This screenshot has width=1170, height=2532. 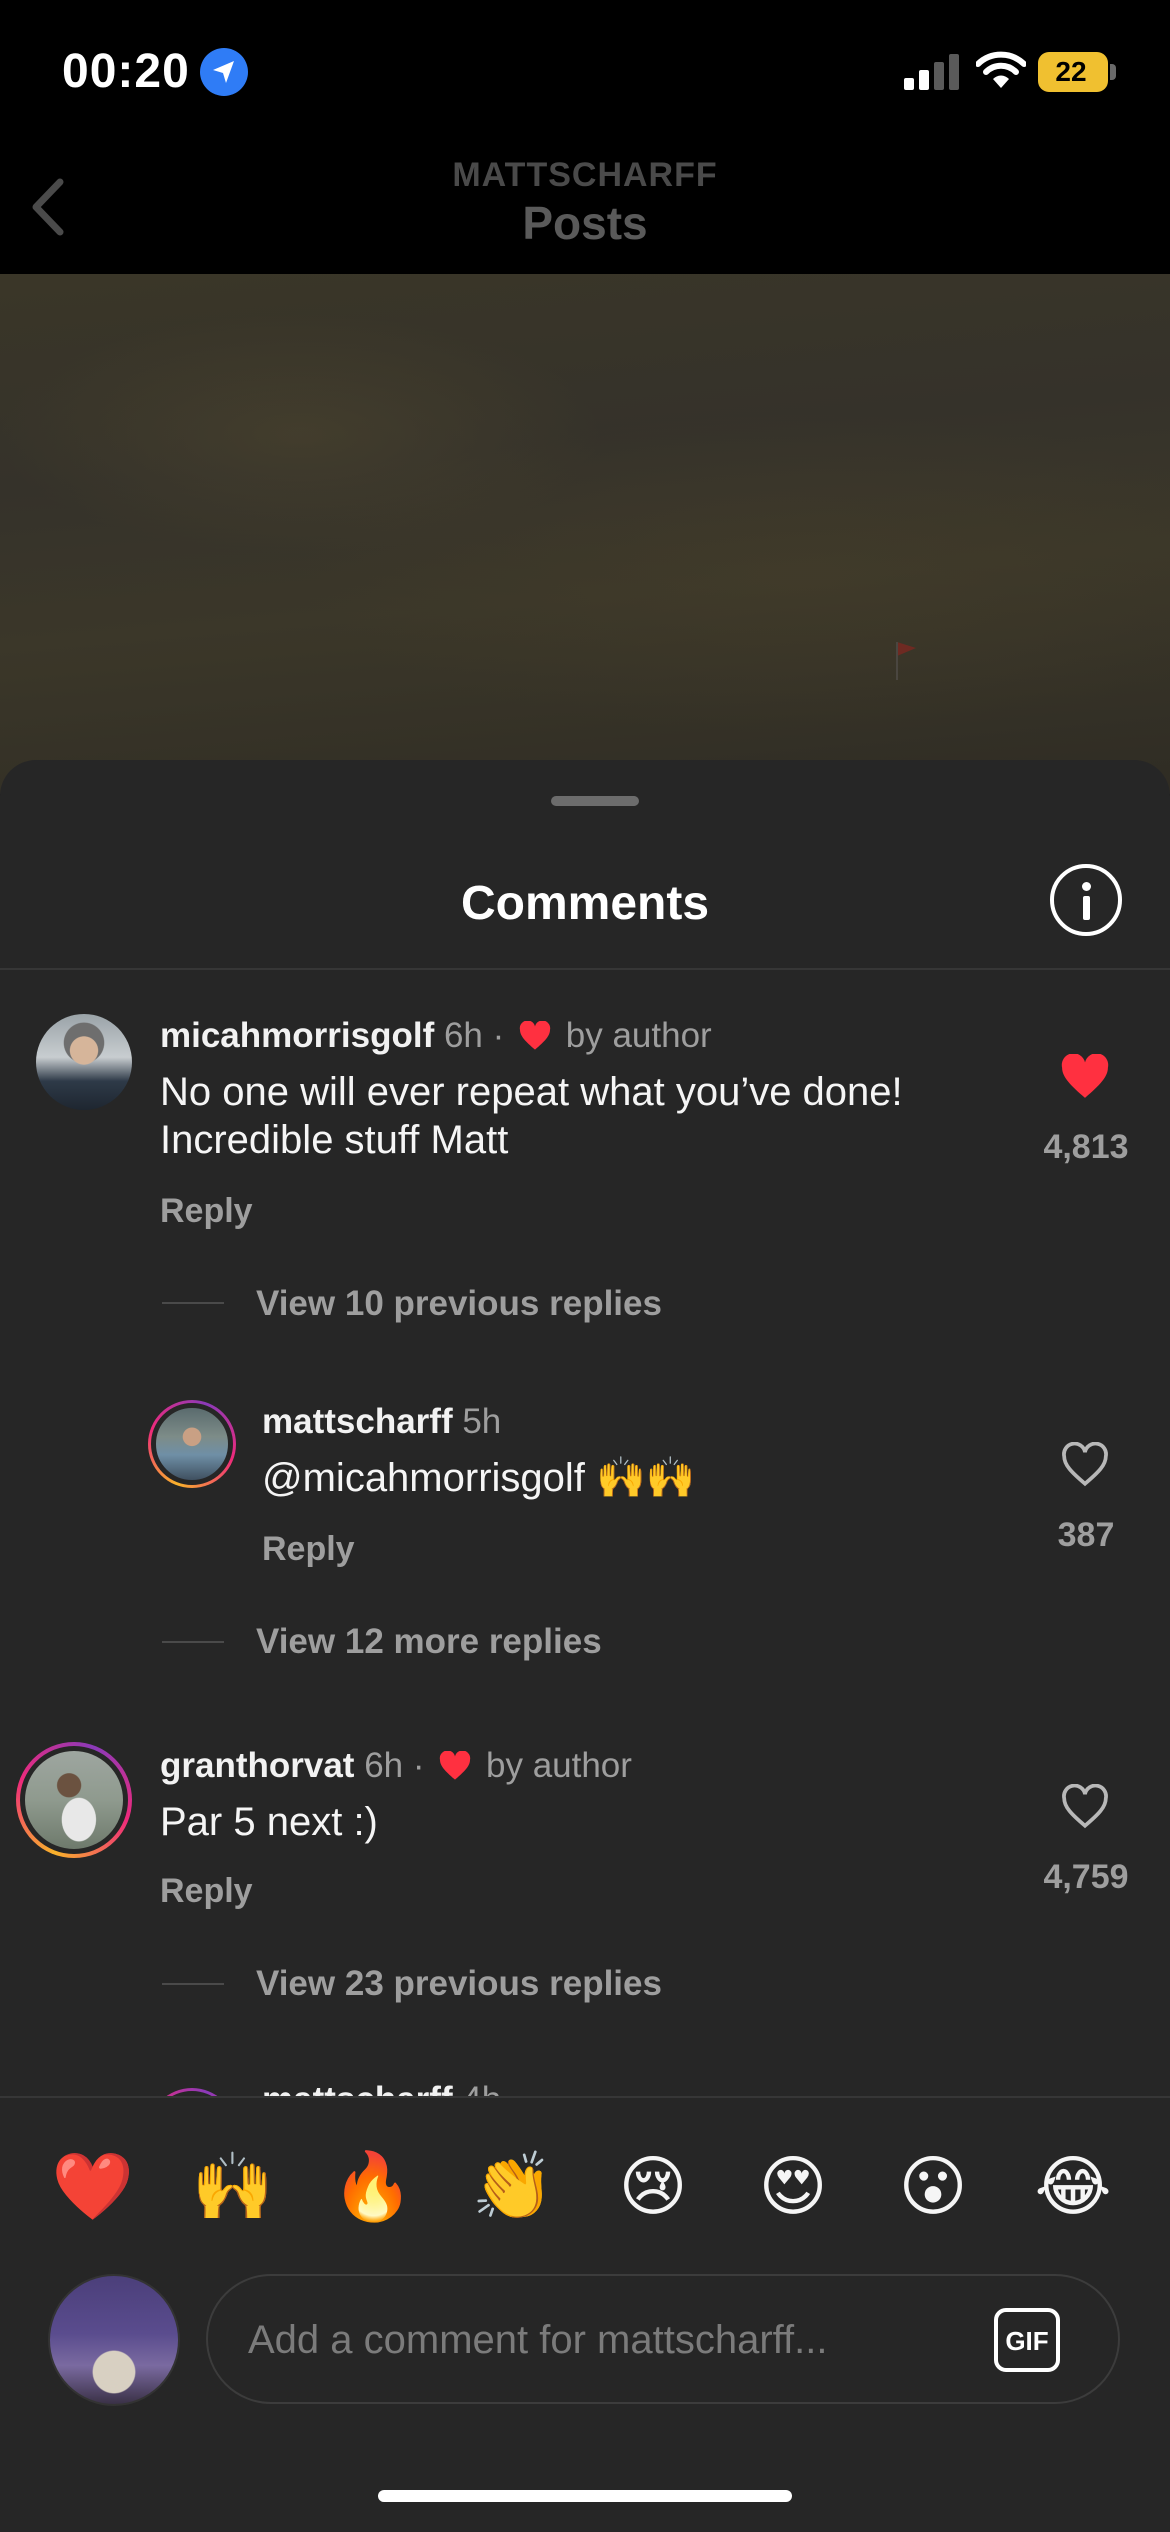 What do you see at coordinates (585, 2496) in the screenshot?
I see `home-indicator` at bounding box center [585, 2496].